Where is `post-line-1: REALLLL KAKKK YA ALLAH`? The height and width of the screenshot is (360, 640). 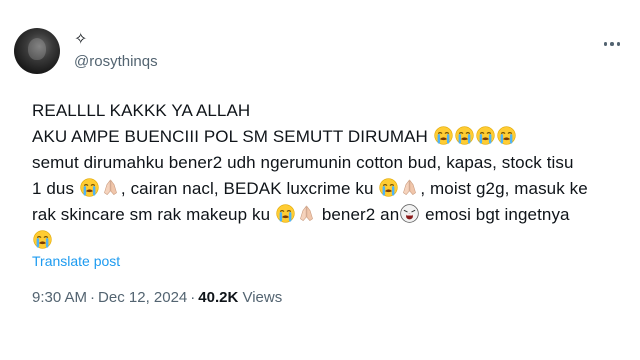
post-line-1: REALLLL KAKKK YA ALLAH is located at coordinates (322, 111).